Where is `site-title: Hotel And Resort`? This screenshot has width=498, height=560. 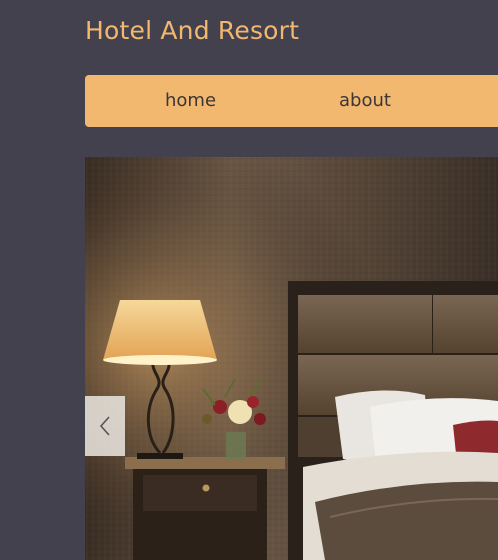
site-title: Hotel And Resort is located at coordinates (192, 30).